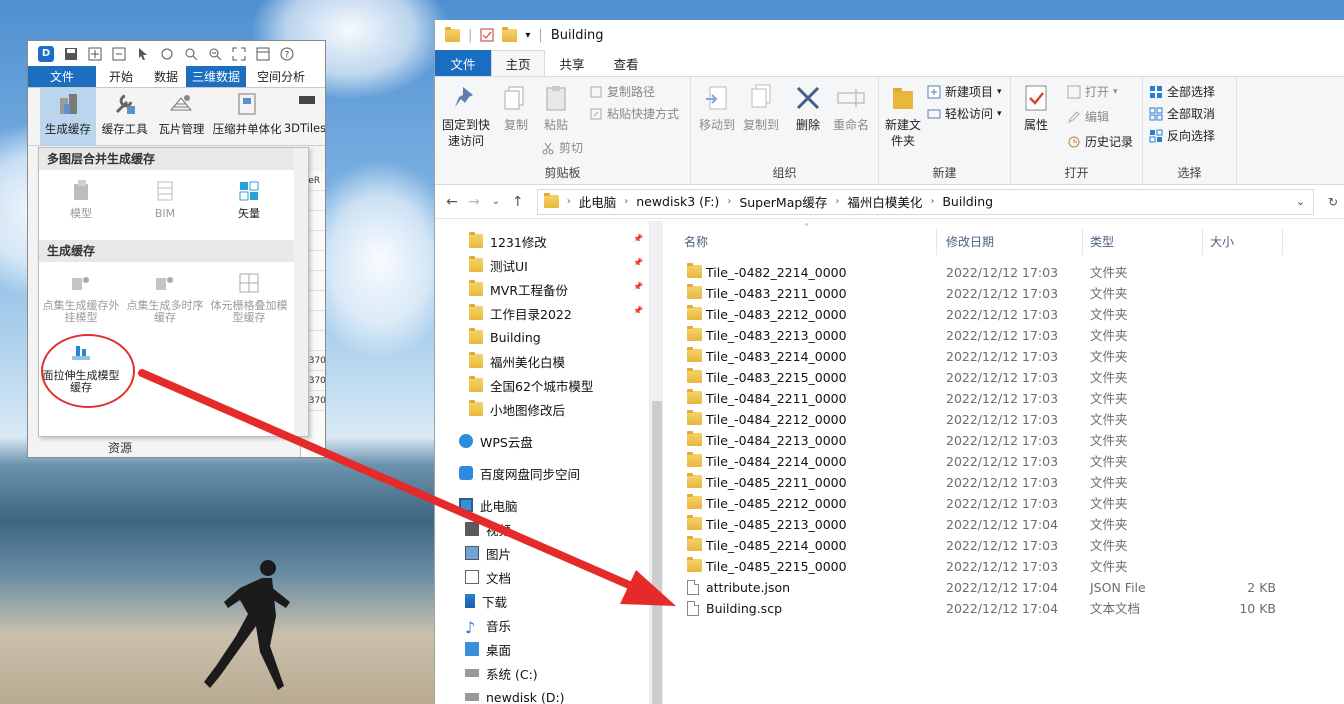 This screenshot has width=1344, height=704. I want to click on properties-qat-icon, so click(487, 35).